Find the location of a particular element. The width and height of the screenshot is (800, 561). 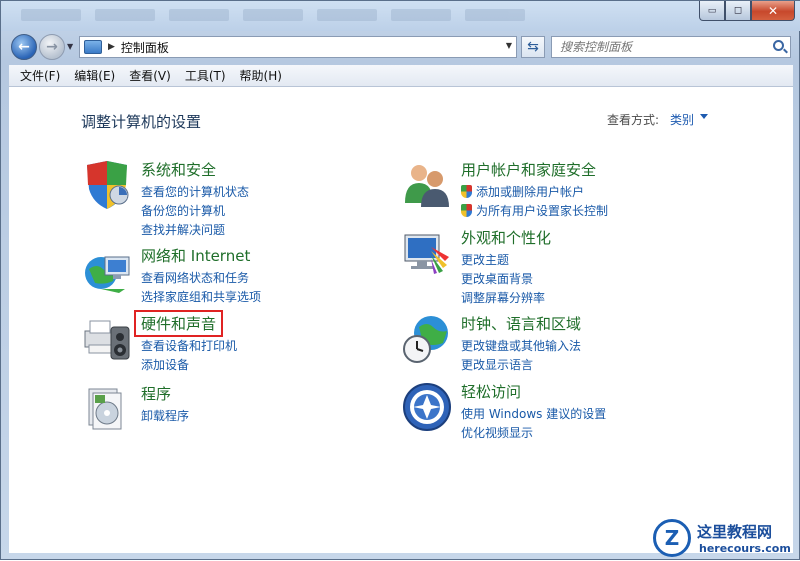

minimize-icon: ▭ is located at coordinates (712, 11).